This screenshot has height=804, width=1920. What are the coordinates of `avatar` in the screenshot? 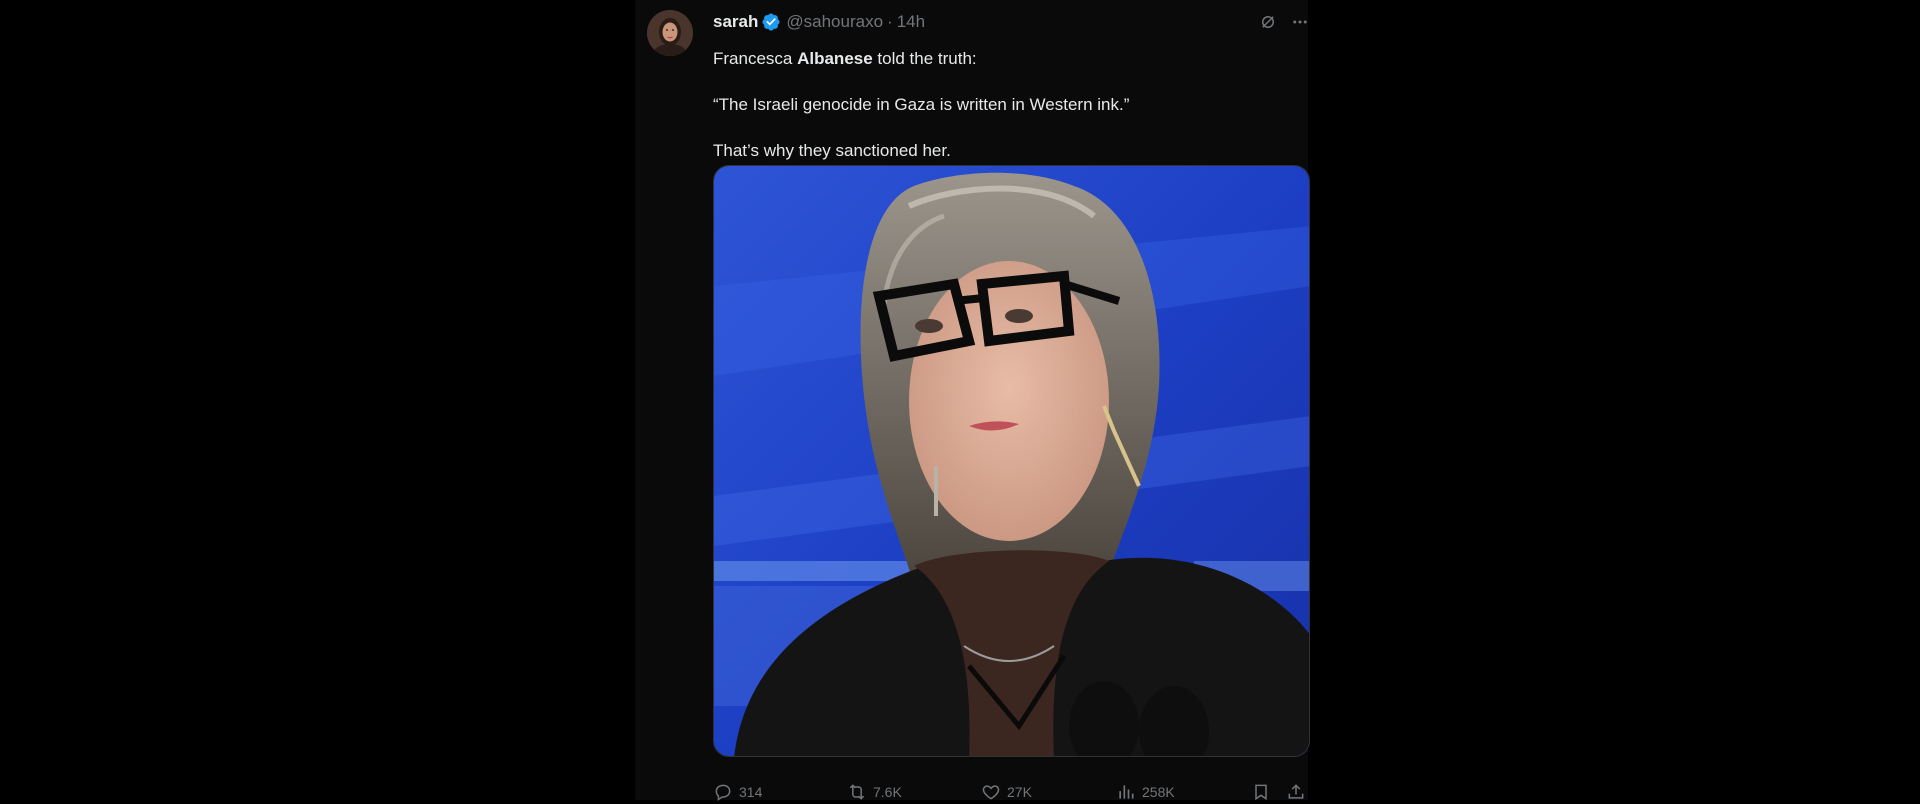 It's located at (670, 33).